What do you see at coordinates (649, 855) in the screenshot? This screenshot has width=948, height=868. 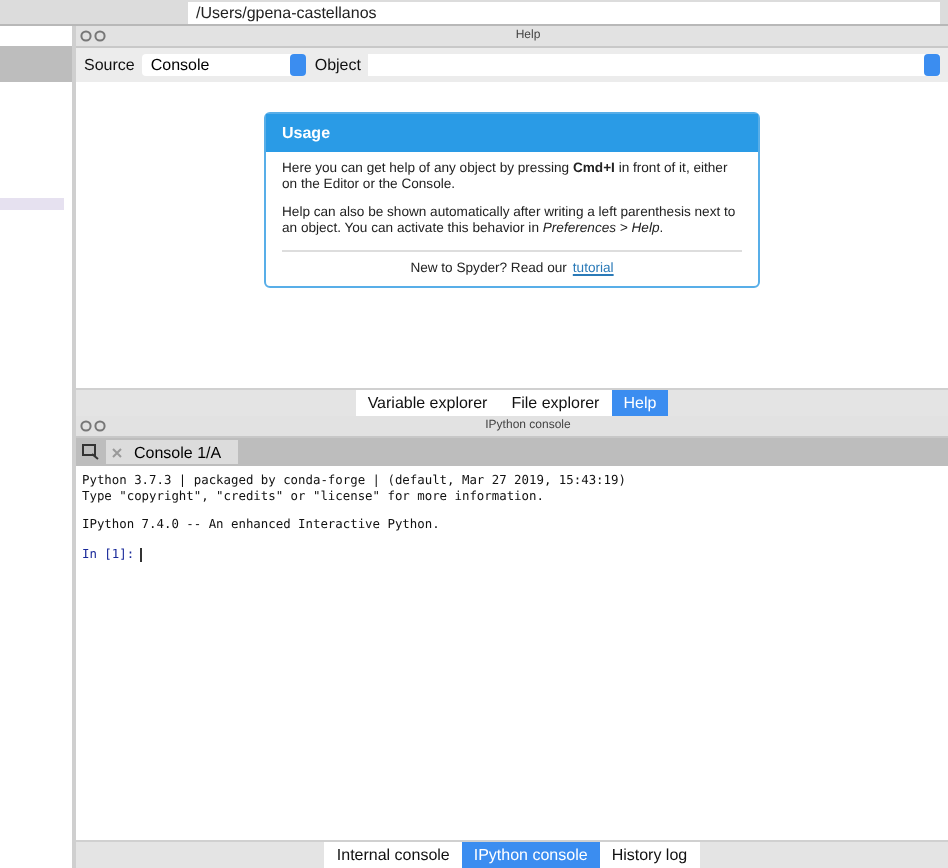 I see `pane-tab: History log` at bounding box center [649, 855].